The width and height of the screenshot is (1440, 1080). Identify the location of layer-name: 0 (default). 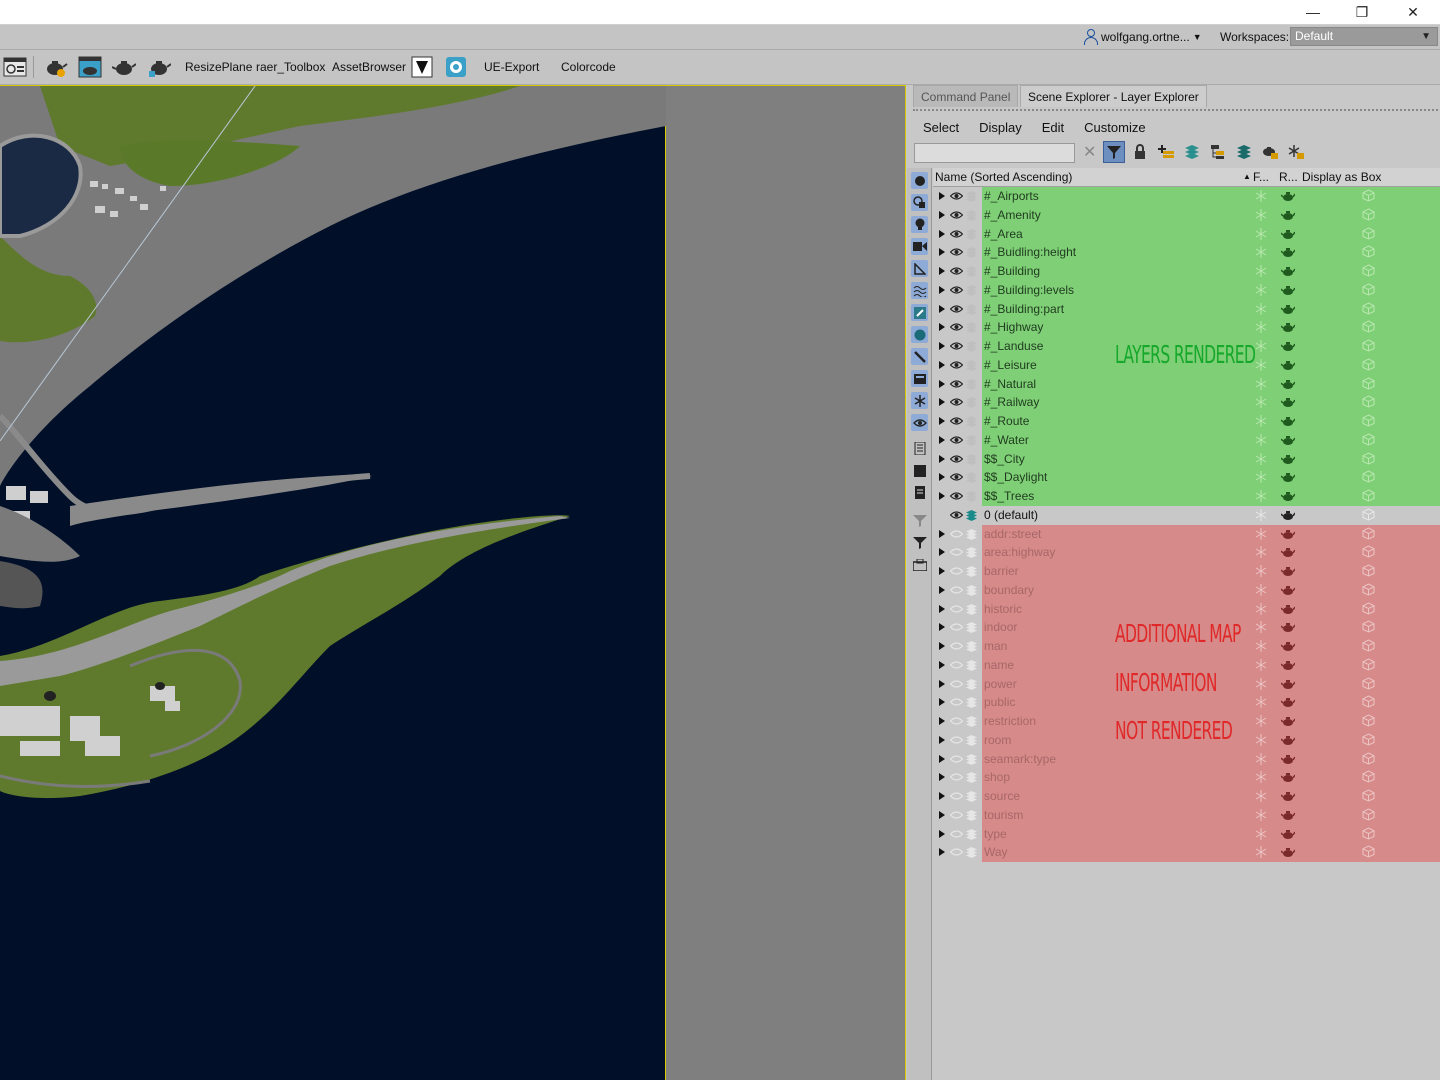
(1011, 515).